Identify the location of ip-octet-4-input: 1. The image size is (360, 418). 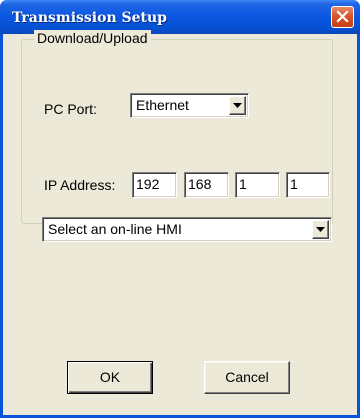
(308, 185).